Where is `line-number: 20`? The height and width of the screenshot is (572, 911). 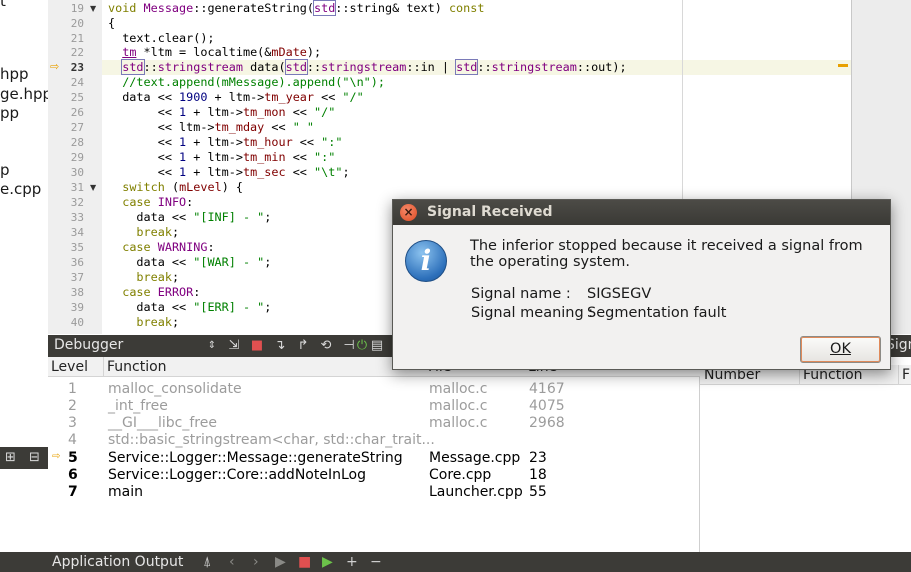
line-number: 20 is located at coordinates (77, 23).